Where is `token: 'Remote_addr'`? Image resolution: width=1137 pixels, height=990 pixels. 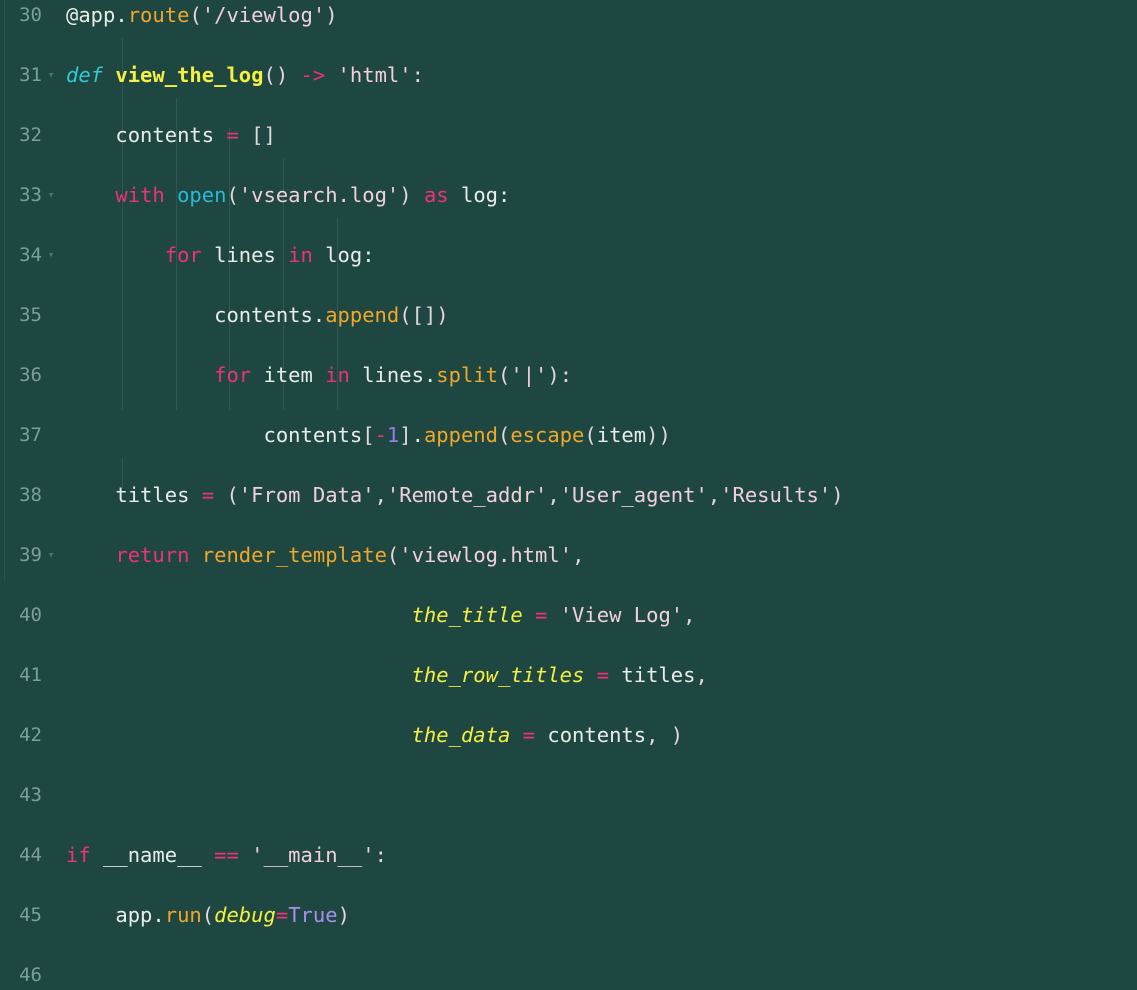 token: 'Remote_addr' is located at coordinates (467, 495).